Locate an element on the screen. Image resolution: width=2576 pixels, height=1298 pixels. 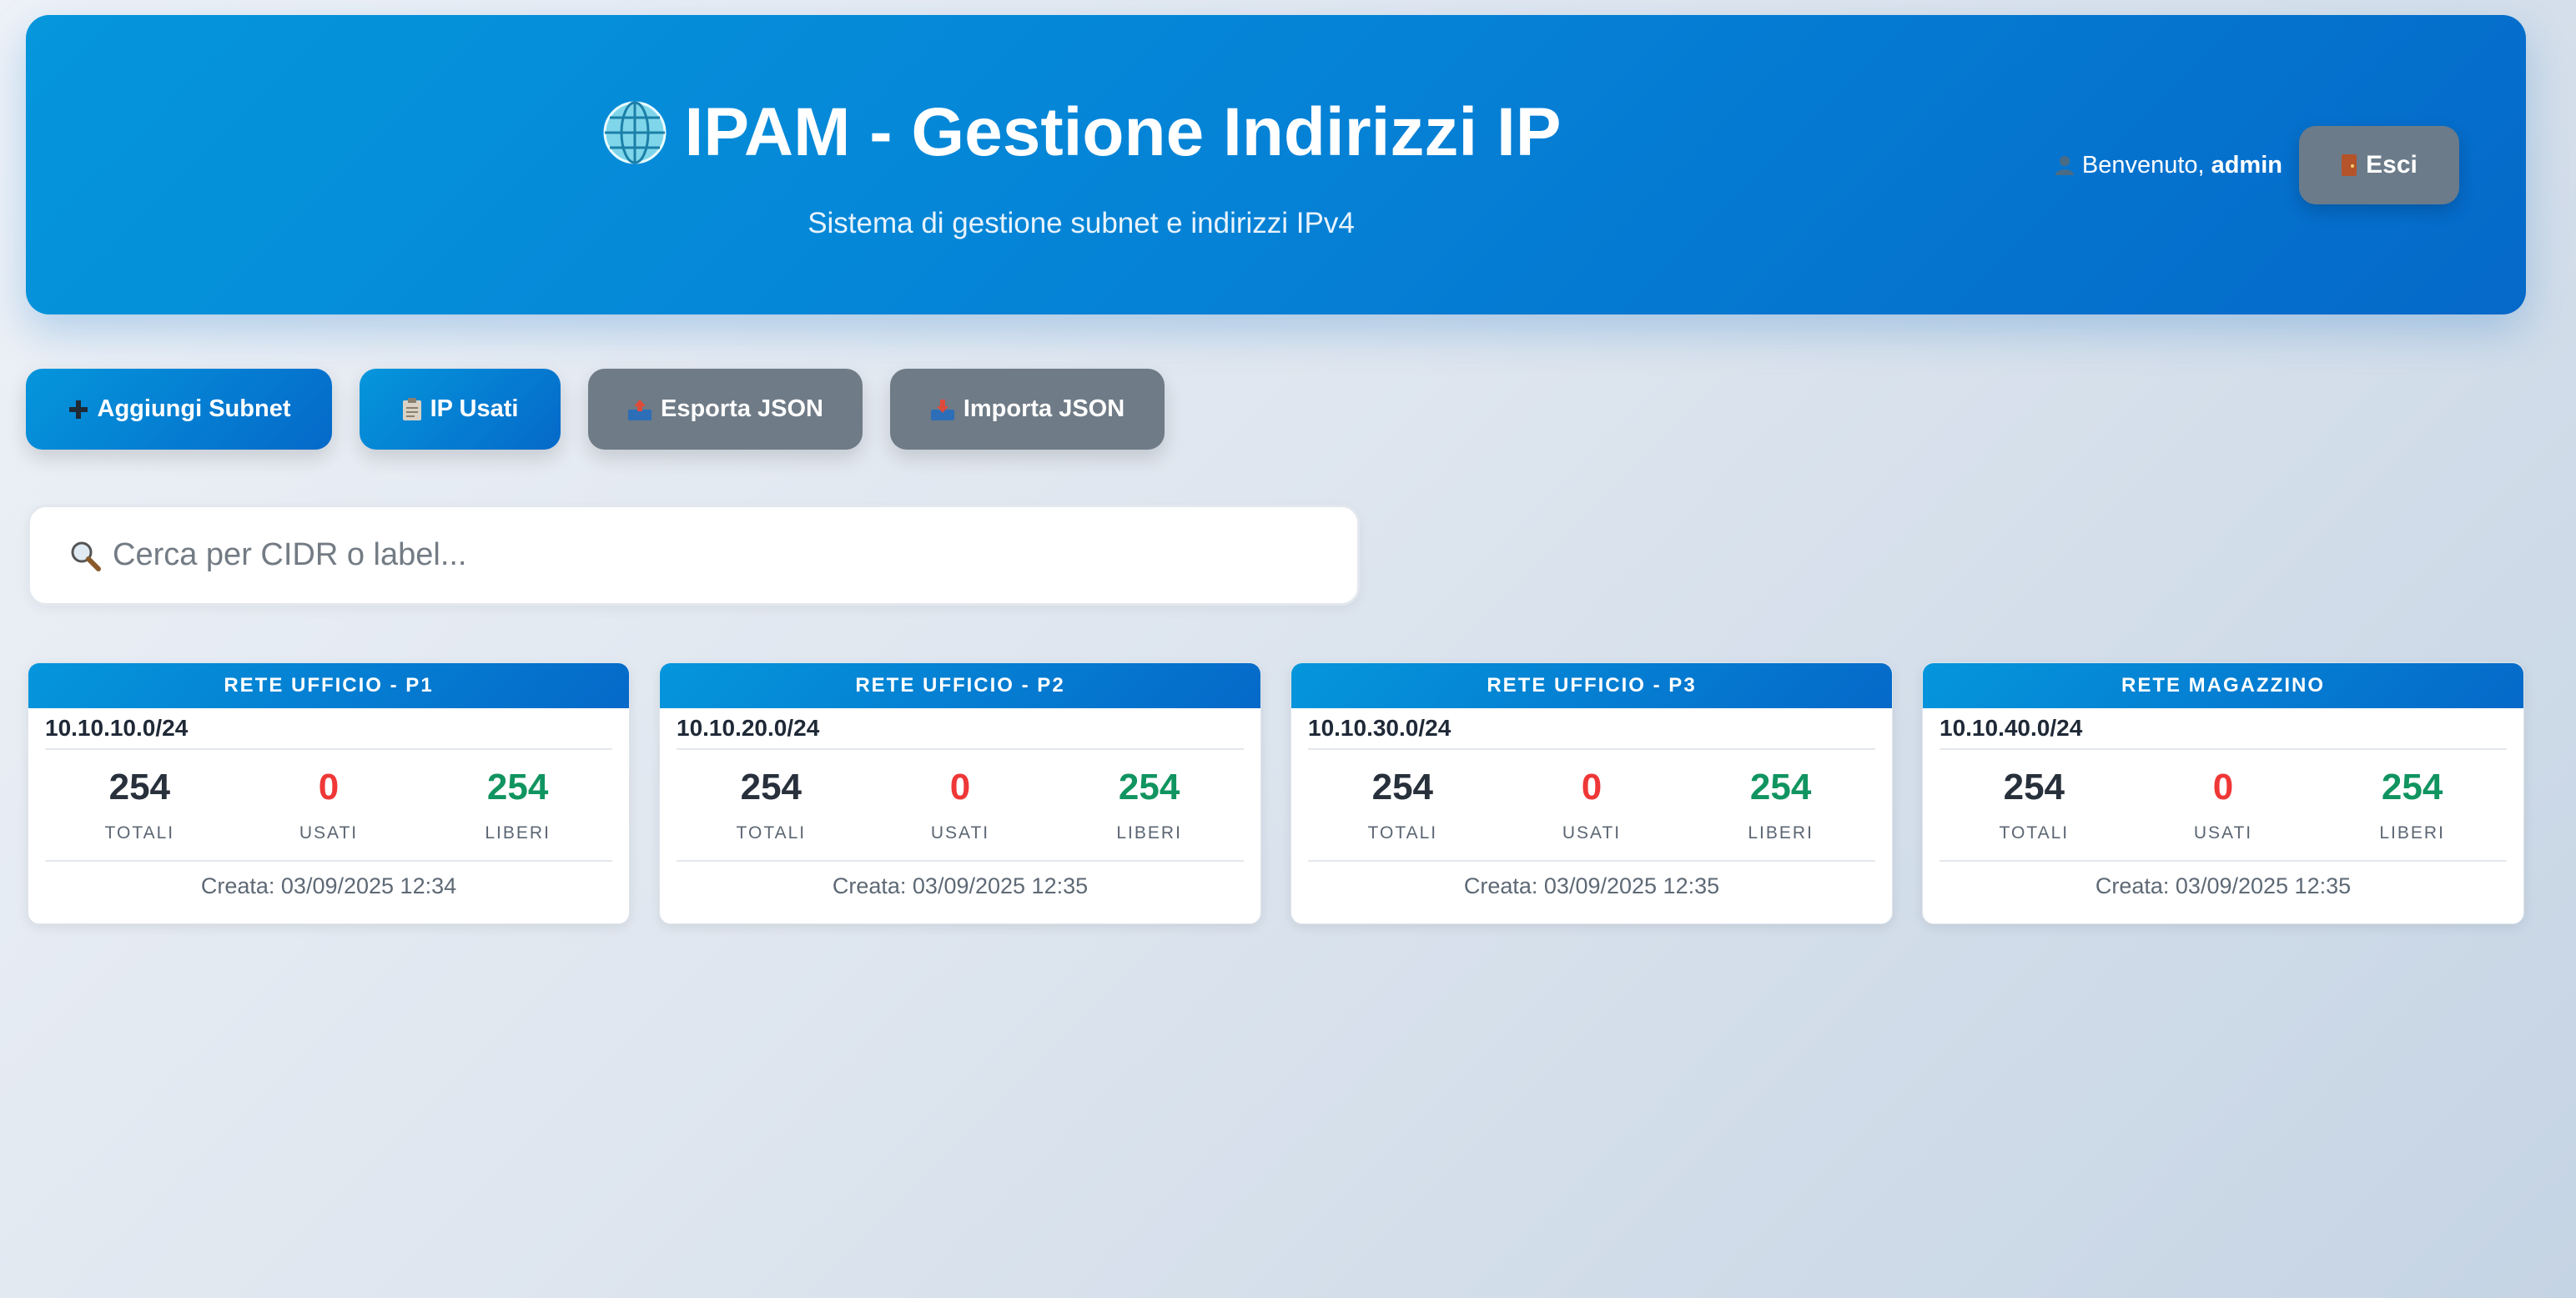
add-subnet-button: Aggiungi Subnet is located at coordinates (179, 409).